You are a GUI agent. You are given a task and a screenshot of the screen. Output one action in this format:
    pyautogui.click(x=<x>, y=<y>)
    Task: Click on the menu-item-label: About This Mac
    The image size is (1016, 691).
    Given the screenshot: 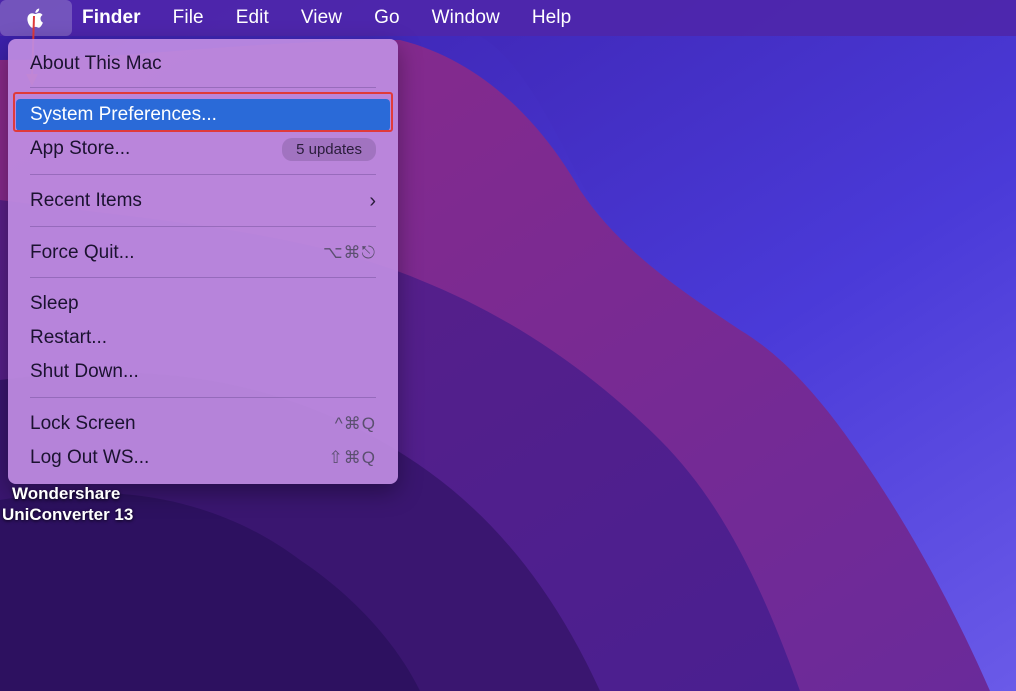 What is the action you would take?
    pyautogui.click(x=96, y=63)
    